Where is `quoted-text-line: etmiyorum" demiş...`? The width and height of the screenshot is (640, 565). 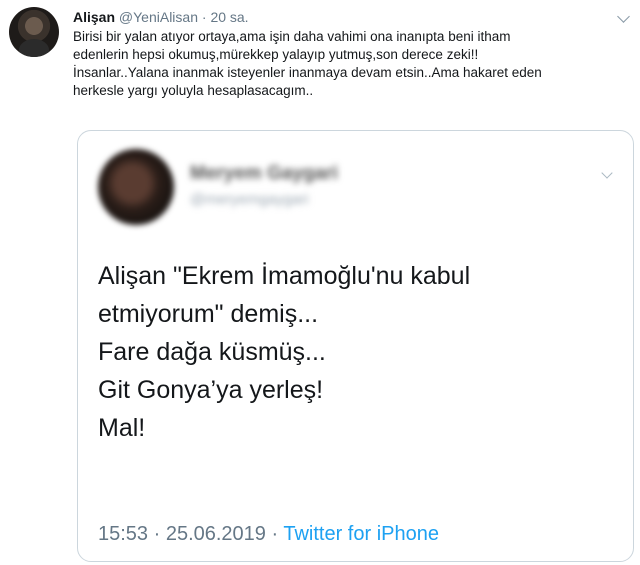 quoted-text-line: etmiyorum" demiş... is located at coordinates (208, 314).